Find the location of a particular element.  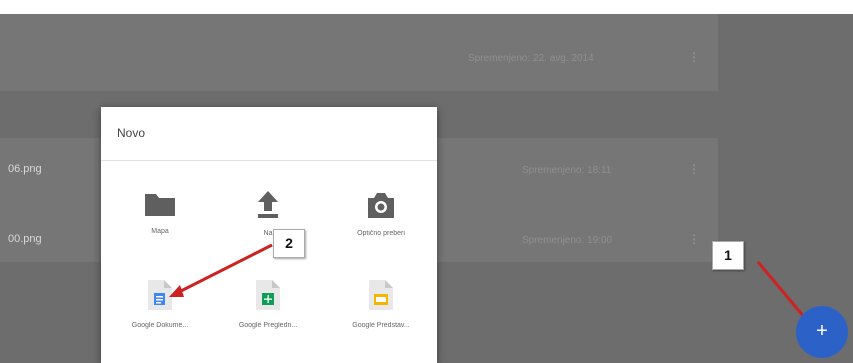

plus-icon: + is located at coordinates (822, 331).